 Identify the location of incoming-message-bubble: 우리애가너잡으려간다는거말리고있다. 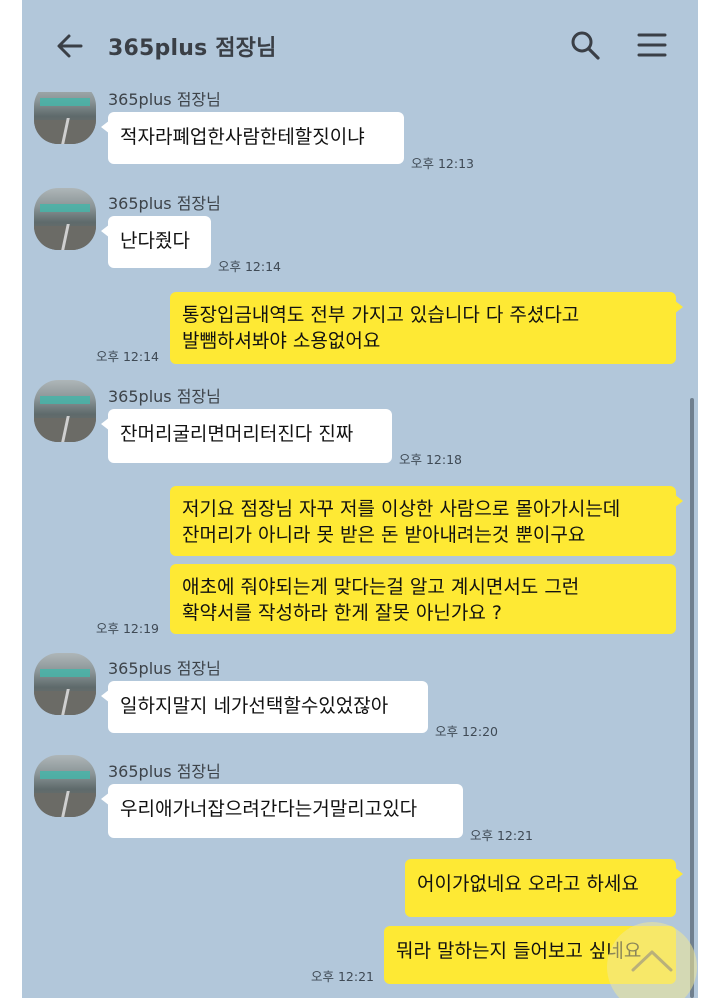
(282, 811).